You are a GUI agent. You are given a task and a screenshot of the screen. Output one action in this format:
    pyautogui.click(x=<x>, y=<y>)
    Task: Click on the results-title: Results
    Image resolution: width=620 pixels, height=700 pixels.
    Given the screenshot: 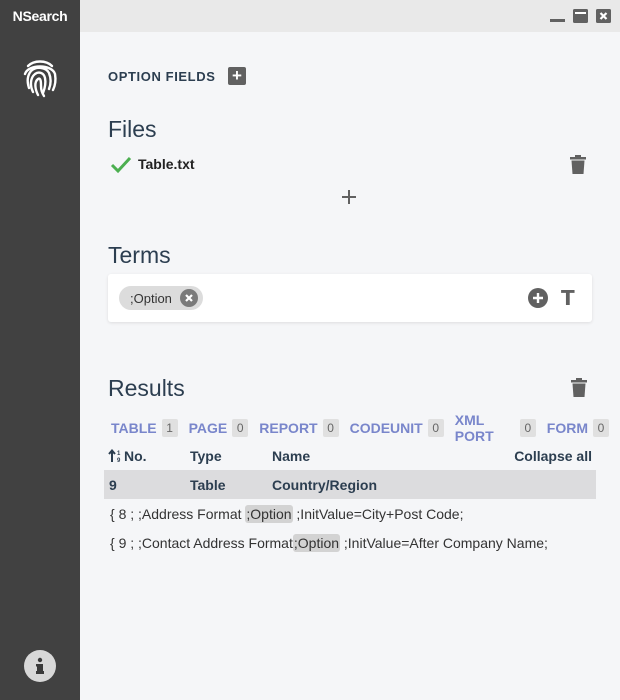 What is the action you would take?
    pyautogui.click(x=146, y=388)
    